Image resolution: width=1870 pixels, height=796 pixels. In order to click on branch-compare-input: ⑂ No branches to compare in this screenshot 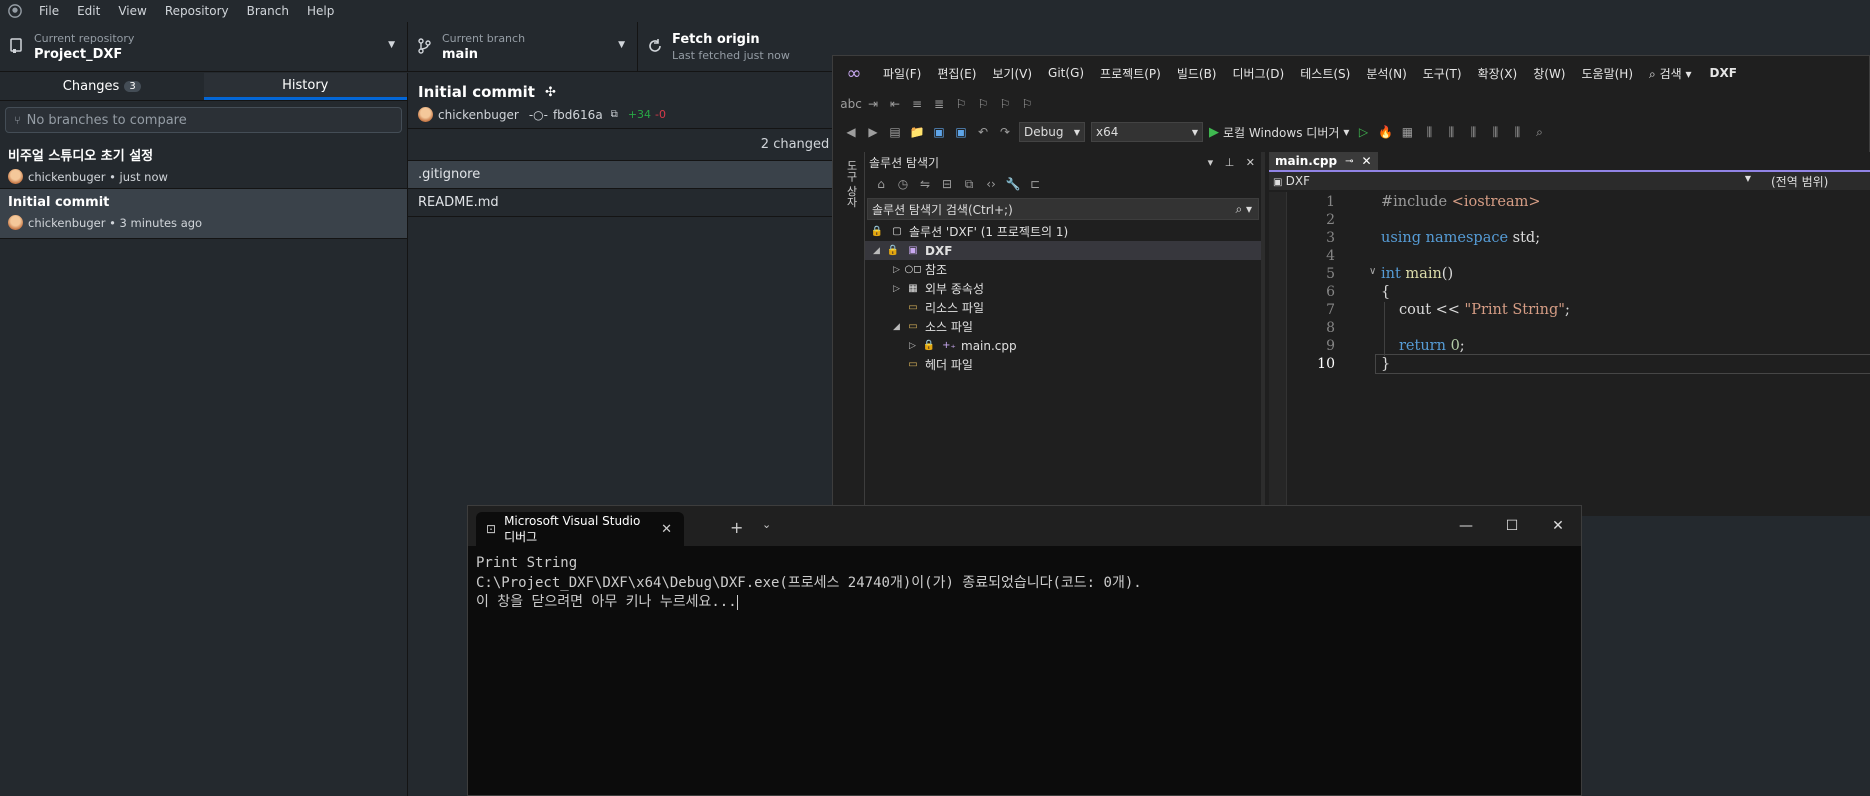, I will do `click(203, 120)`.